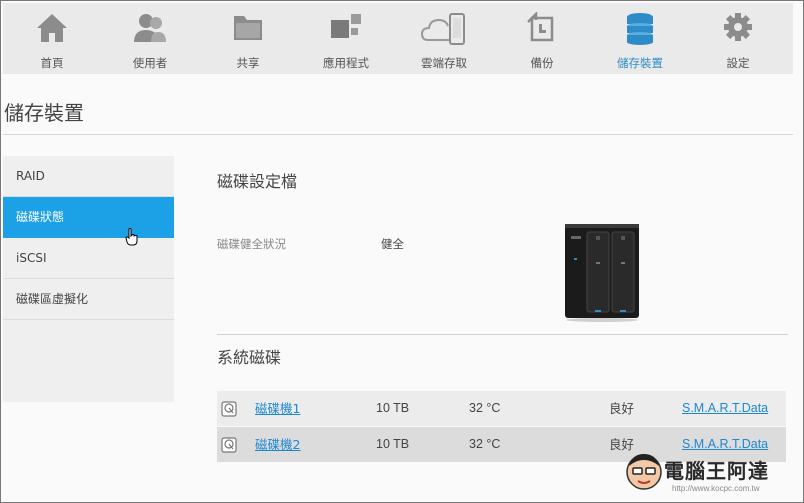 The image size is (804, 503). What do you see at coordinates (444, 63) in the screenshot?
I see `nav-label-cloud: 雲端存取` at bounding box center [444, 63].